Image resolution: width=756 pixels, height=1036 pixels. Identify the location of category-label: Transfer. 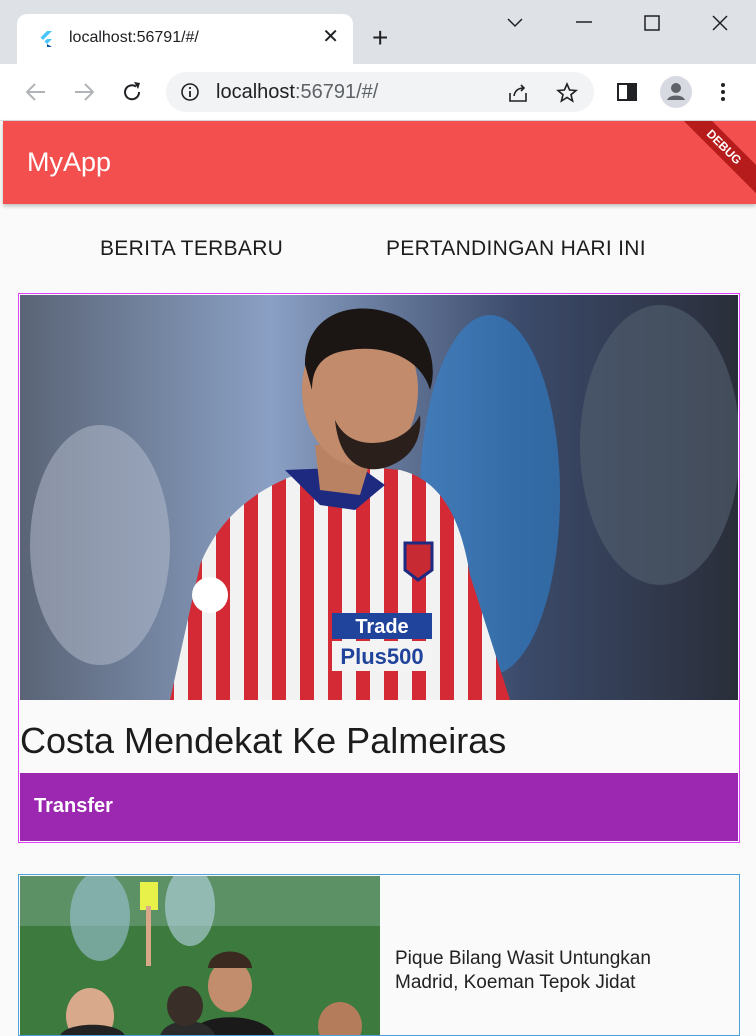
(73, 806).